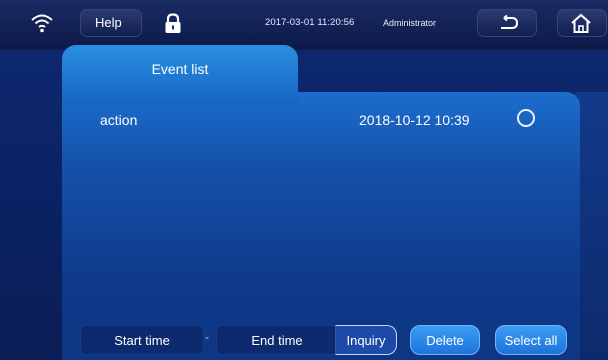 The image size is (608, 360). What do you see at coordinates (180, 69) in the screenshot?
I see `tab-label: Event list` at bounding box center [180, 69].